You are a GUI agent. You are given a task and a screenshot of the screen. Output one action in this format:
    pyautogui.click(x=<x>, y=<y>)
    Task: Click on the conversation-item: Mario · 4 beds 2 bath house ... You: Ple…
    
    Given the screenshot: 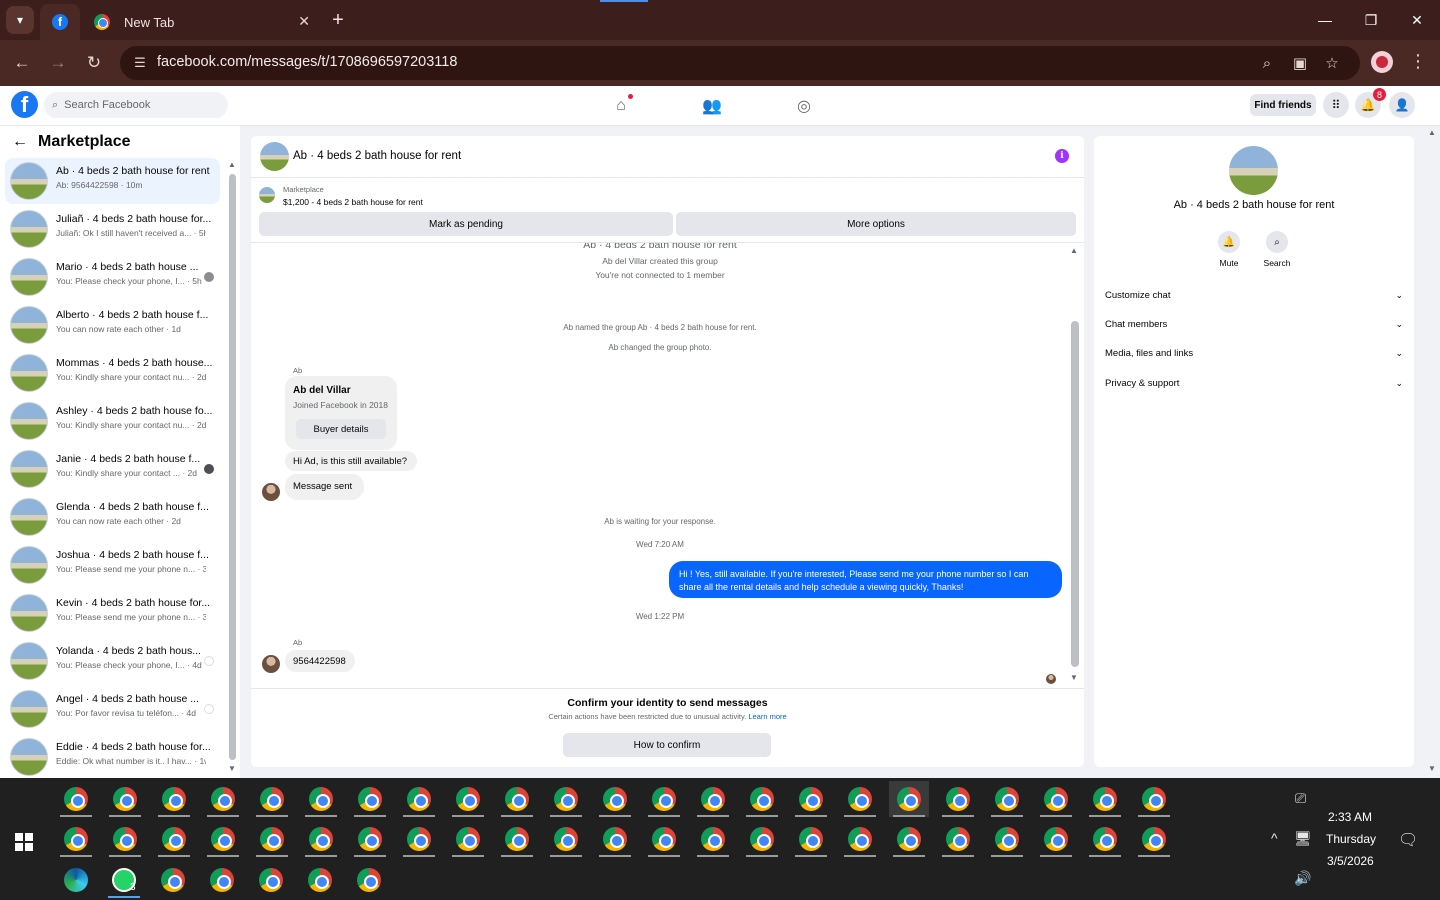 What is the action you would take?
    pyautogui.click(x=112, y=277)
    